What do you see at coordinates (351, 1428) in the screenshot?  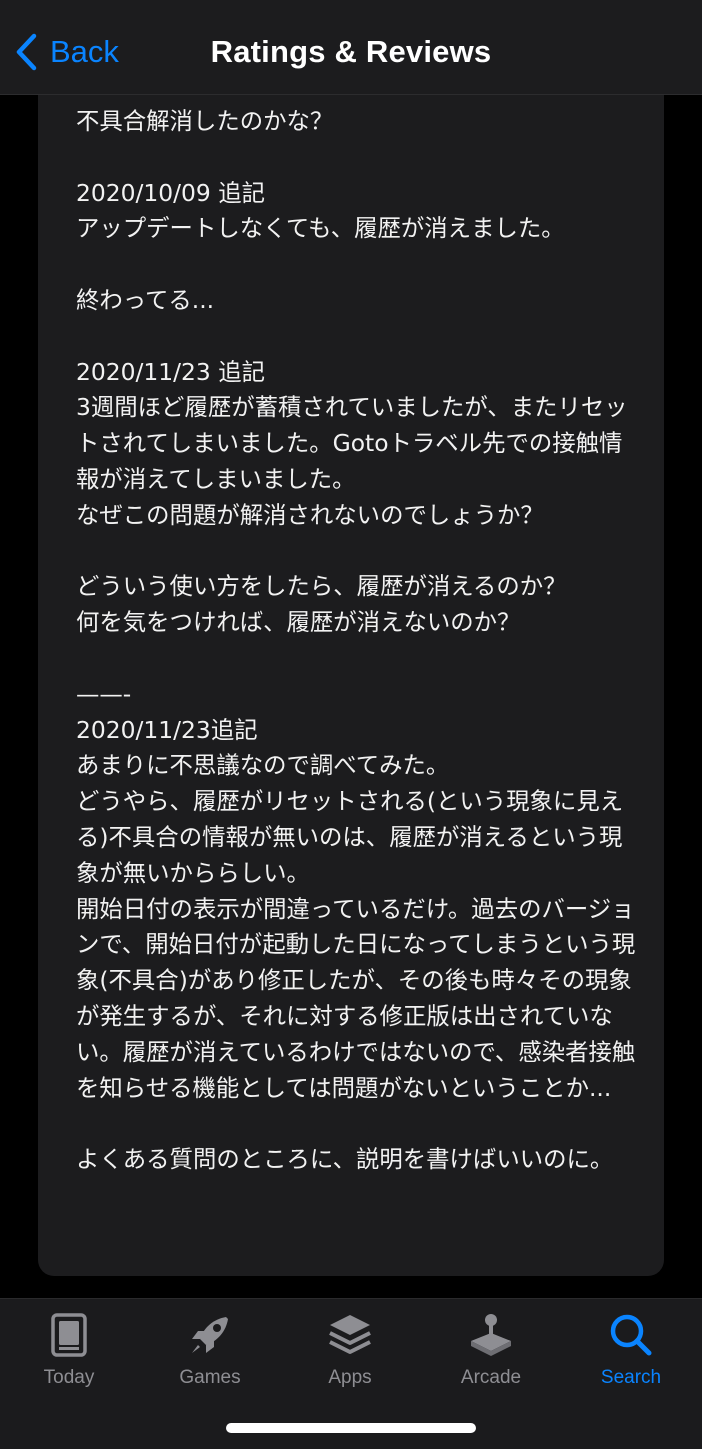 I see `home-indicator` at bounding box center [351, 1428].